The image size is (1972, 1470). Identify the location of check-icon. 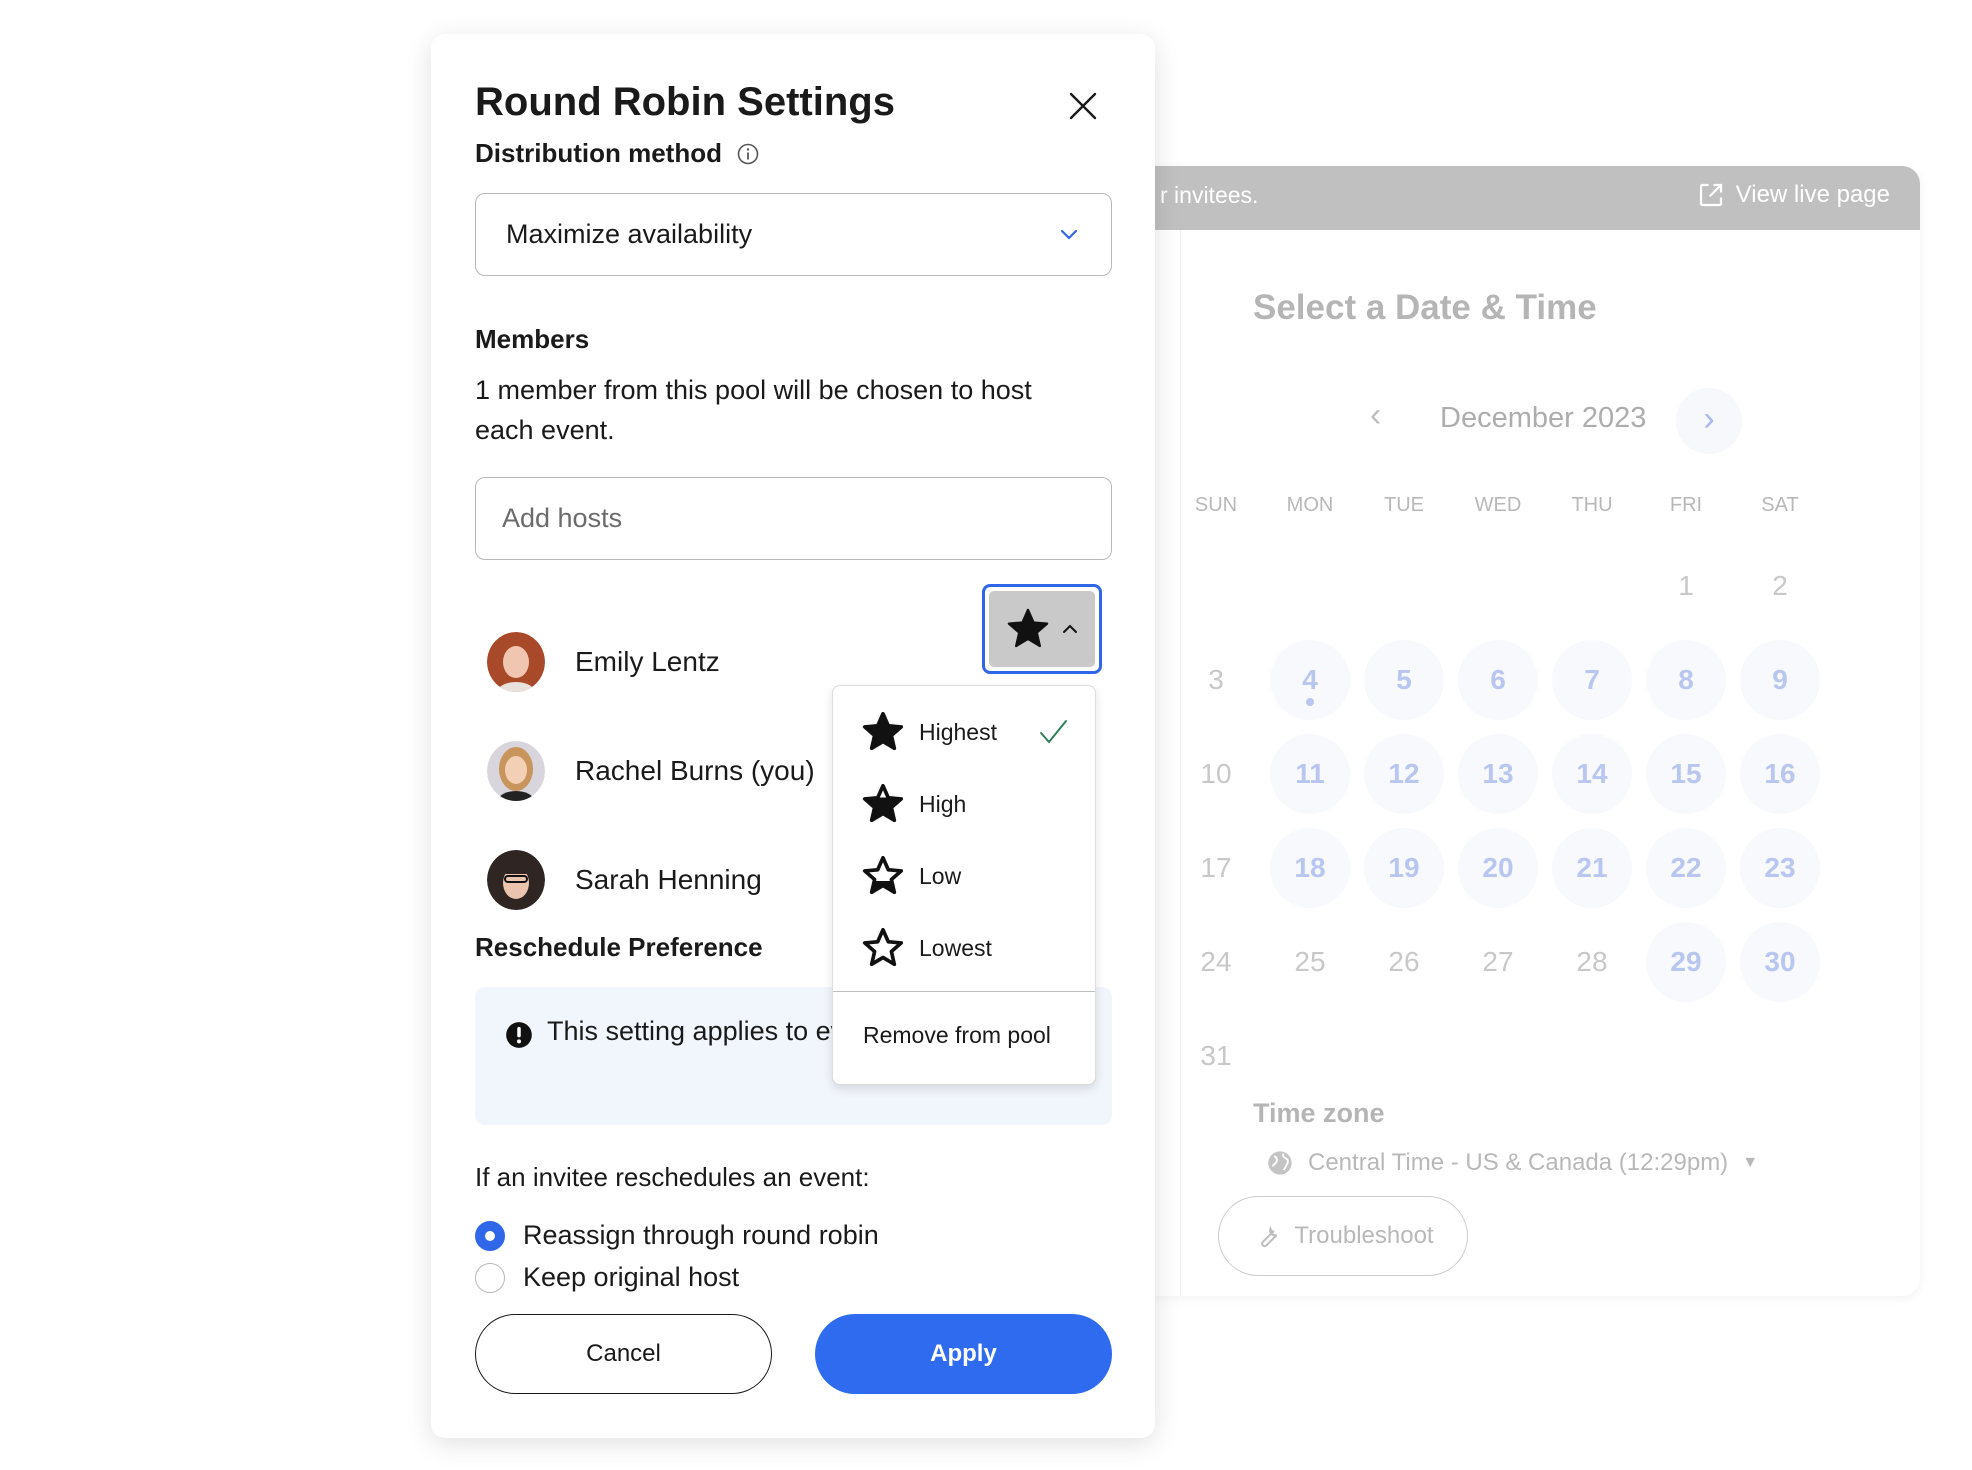
(1053, 732).